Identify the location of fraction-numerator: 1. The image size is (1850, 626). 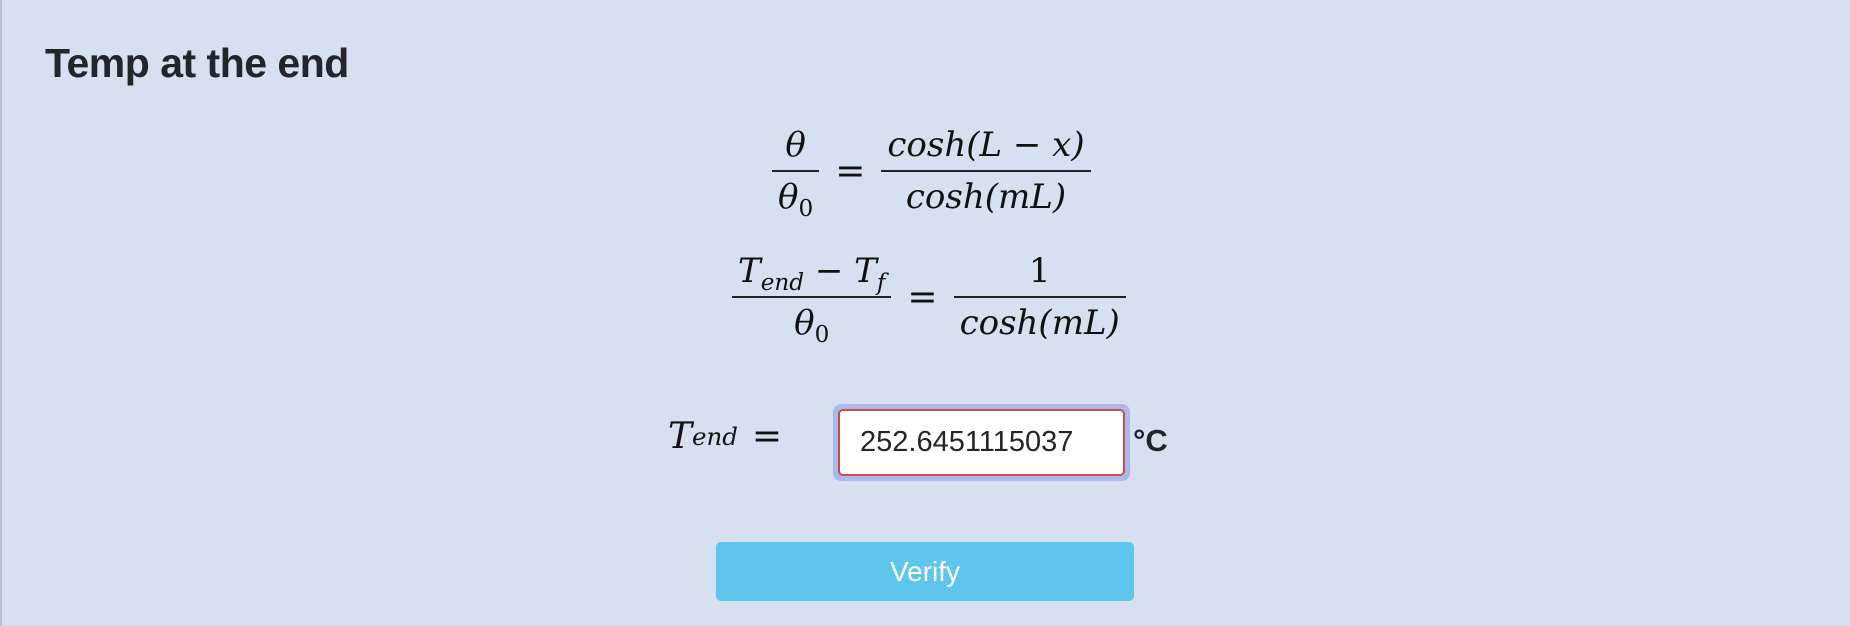
(1039, 271).